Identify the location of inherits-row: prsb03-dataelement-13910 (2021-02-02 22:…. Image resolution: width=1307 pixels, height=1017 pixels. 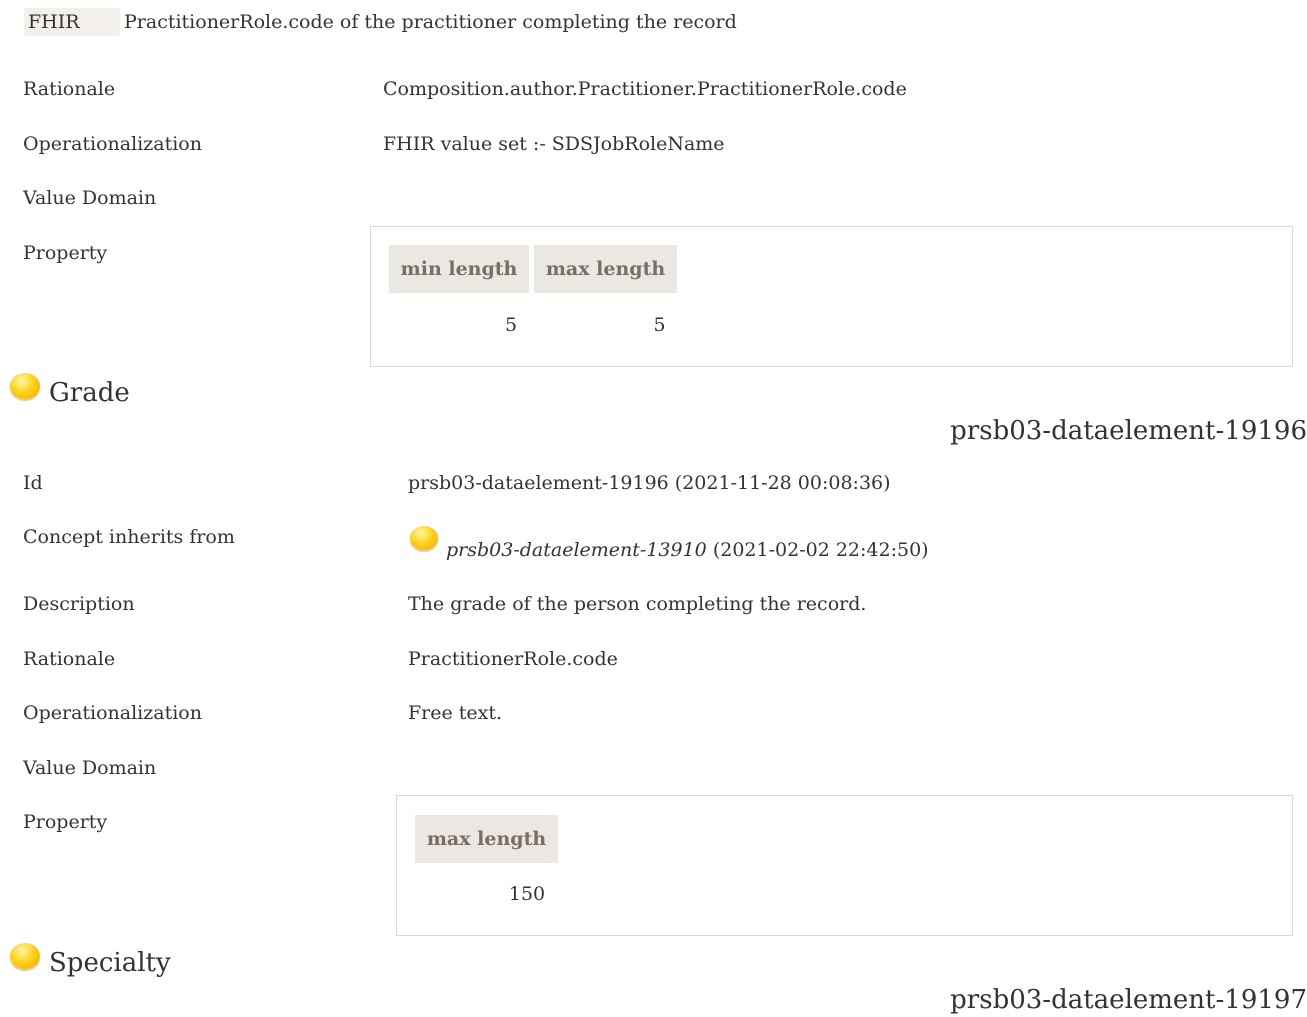
(687, 550).